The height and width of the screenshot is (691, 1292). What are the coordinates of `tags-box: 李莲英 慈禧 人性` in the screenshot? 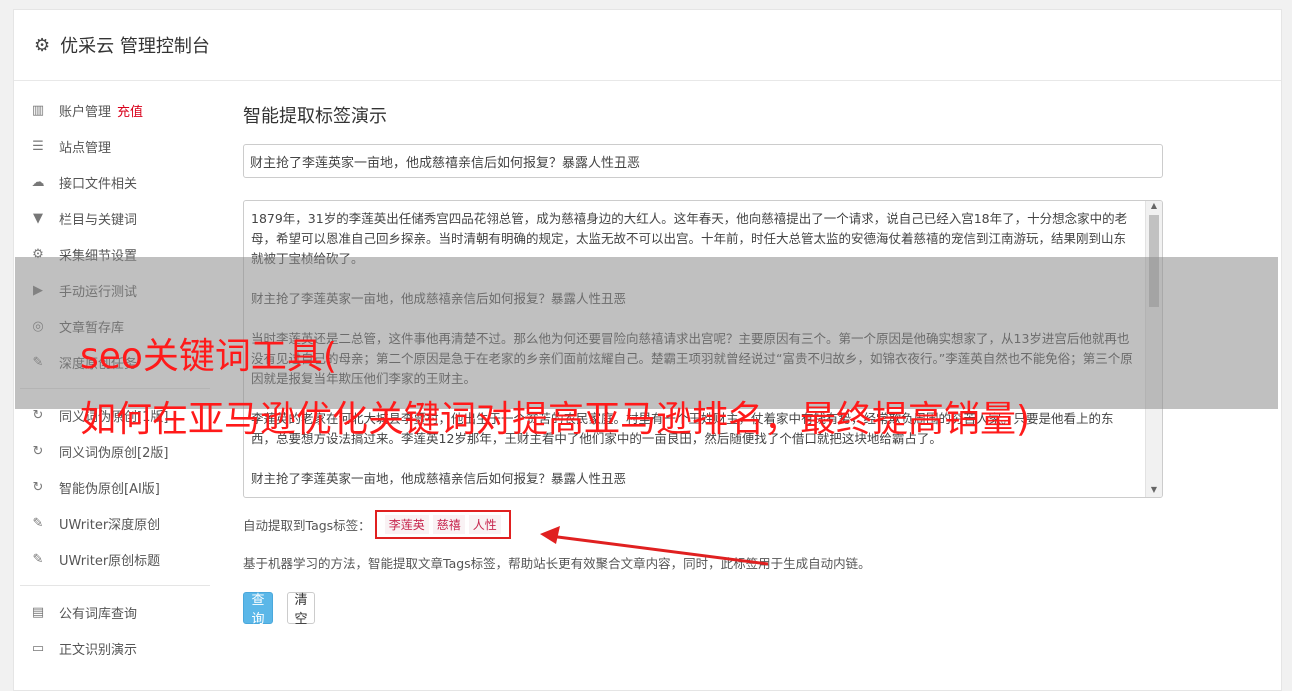 It's located at (442, 524).